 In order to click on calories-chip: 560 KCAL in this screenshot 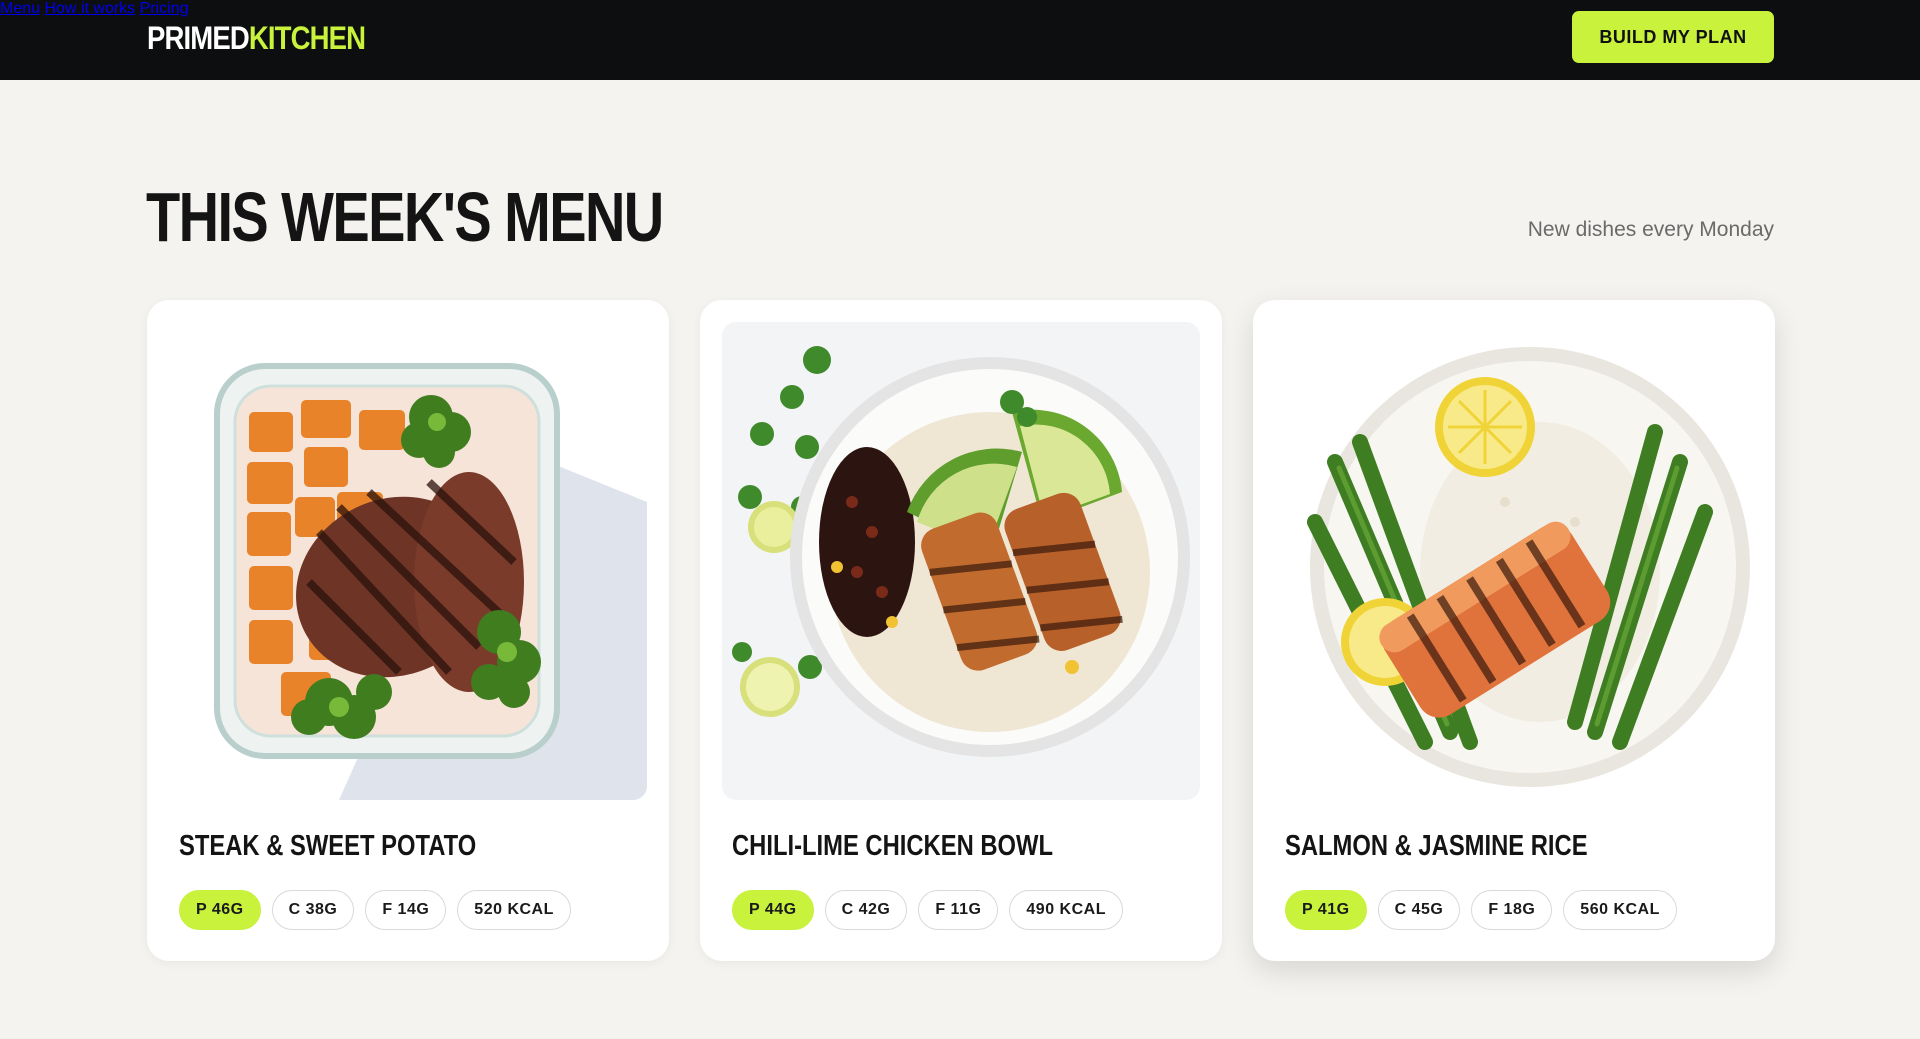, I will do `click(1620, 910)`.